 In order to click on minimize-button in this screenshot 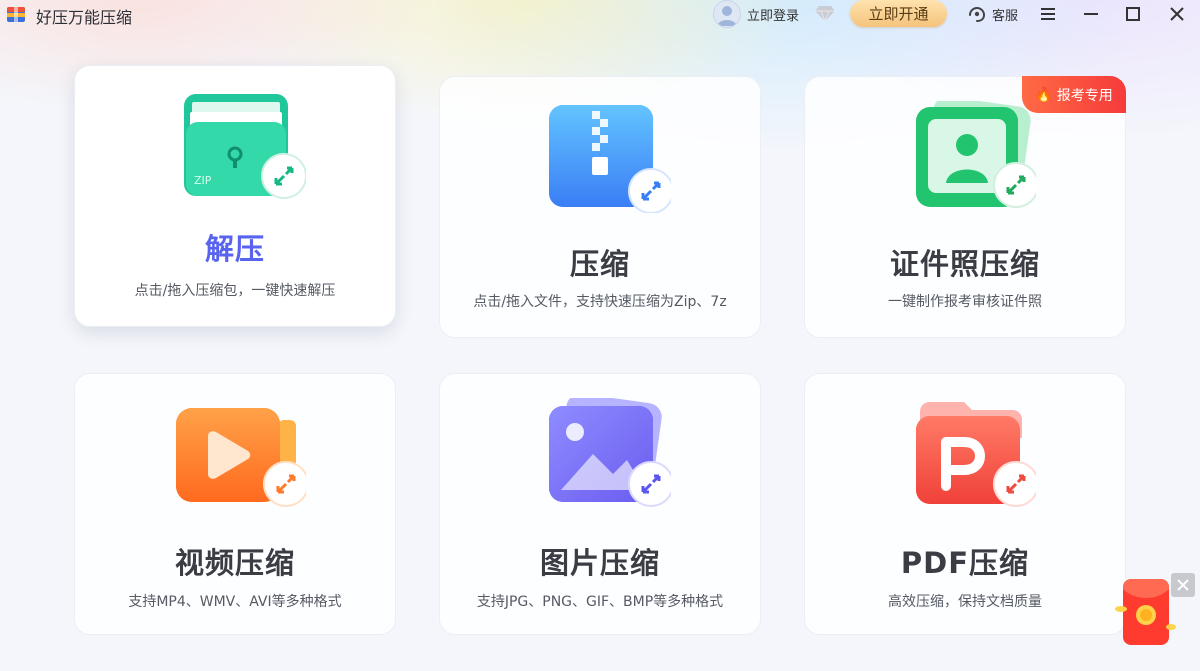, I will do `click(1091, 14)`.